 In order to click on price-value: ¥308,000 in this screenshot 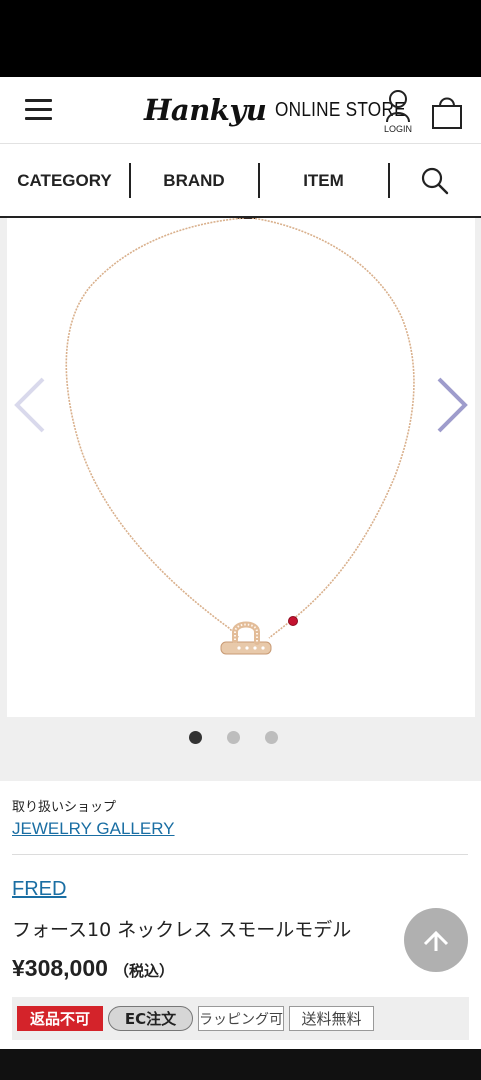, I will do `click(60, 968)`.